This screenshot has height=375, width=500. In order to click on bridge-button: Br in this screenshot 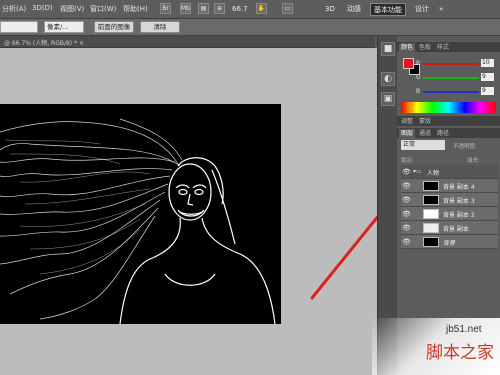, I will do `click(165, 8)`.